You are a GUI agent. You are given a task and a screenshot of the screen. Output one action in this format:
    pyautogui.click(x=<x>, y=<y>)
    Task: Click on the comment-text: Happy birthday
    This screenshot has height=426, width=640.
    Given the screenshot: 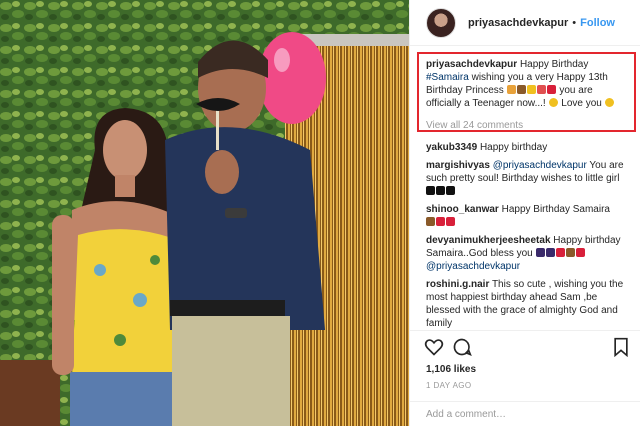 What is the action you would take?
    pyautogui.click(x=513, y=147)
    